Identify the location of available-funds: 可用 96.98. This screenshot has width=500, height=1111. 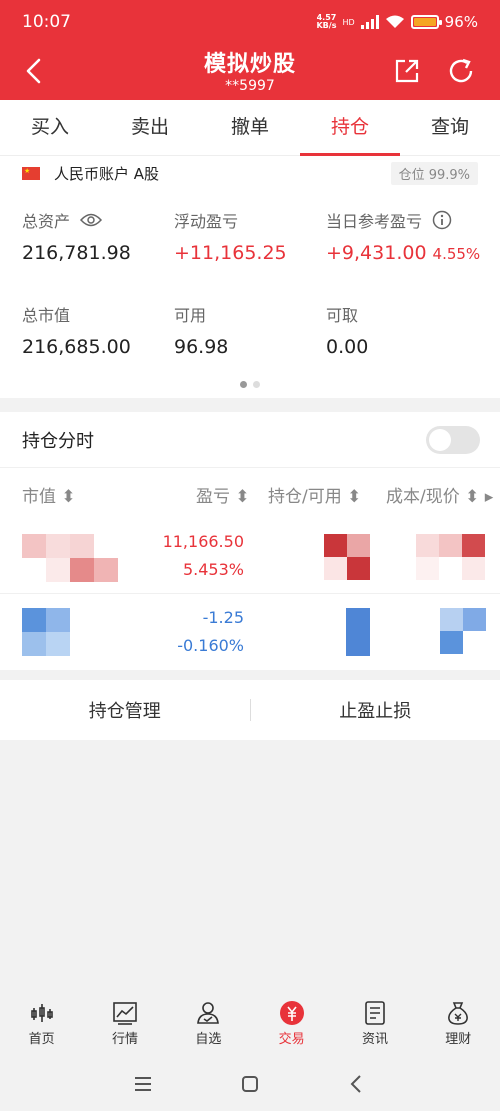
(201, 332).